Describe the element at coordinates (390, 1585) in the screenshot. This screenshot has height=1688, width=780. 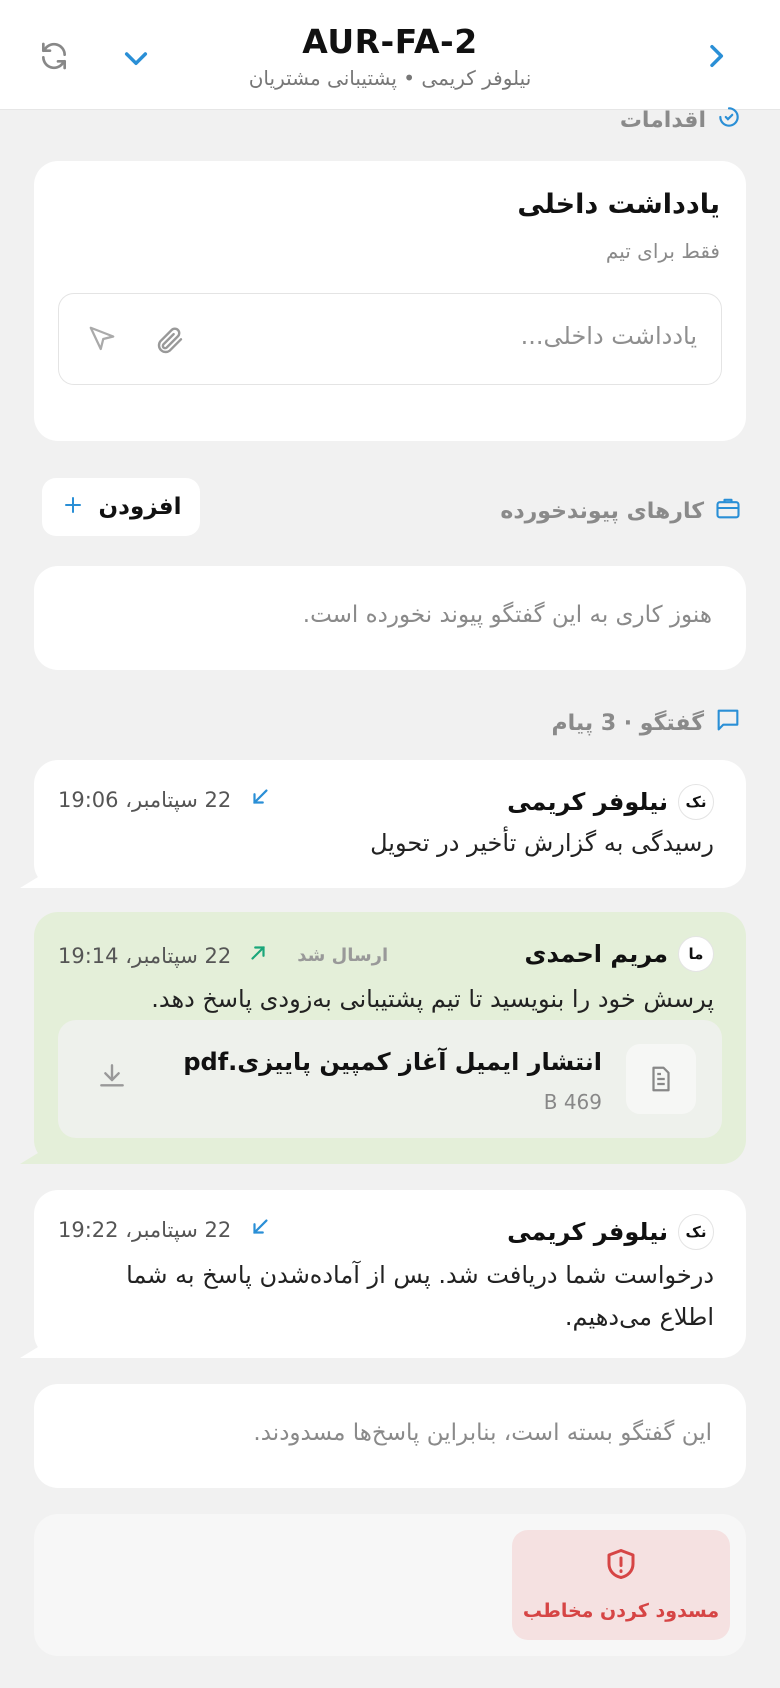
I see `bottom-actions-panel: مسدود کردن مخاطب` at that location.